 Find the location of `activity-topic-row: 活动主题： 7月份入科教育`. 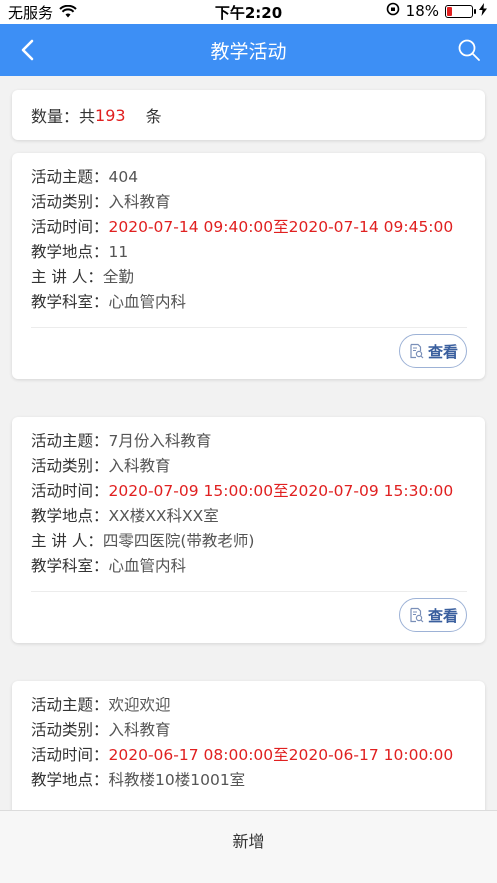

activity-topic-row: 活动主题： 7月份入科教育 is located at coordinates (249, 441).